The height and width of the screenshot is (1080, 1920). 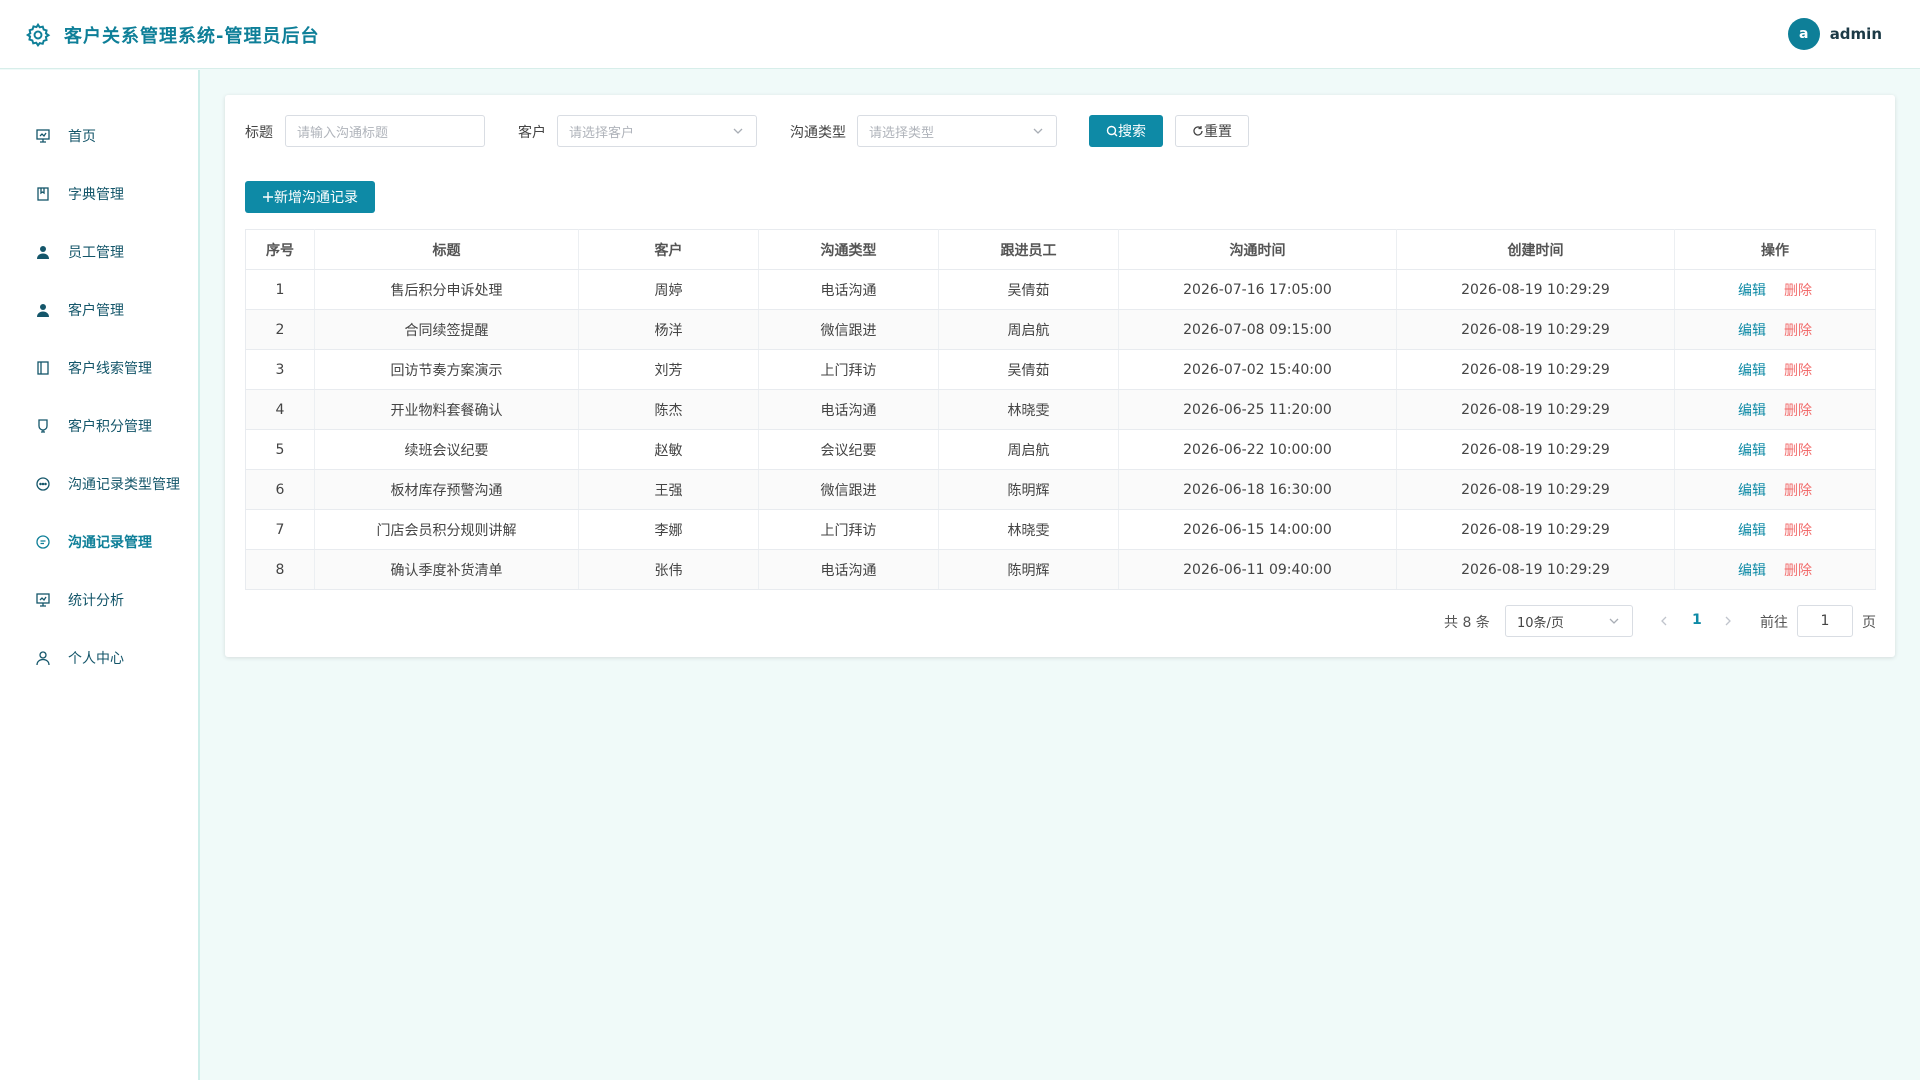 What do you see at coordinates (96, 659) in the screenshot?
I see `sidebar-item-label: 个人中心` at bounding box center [96, 659].